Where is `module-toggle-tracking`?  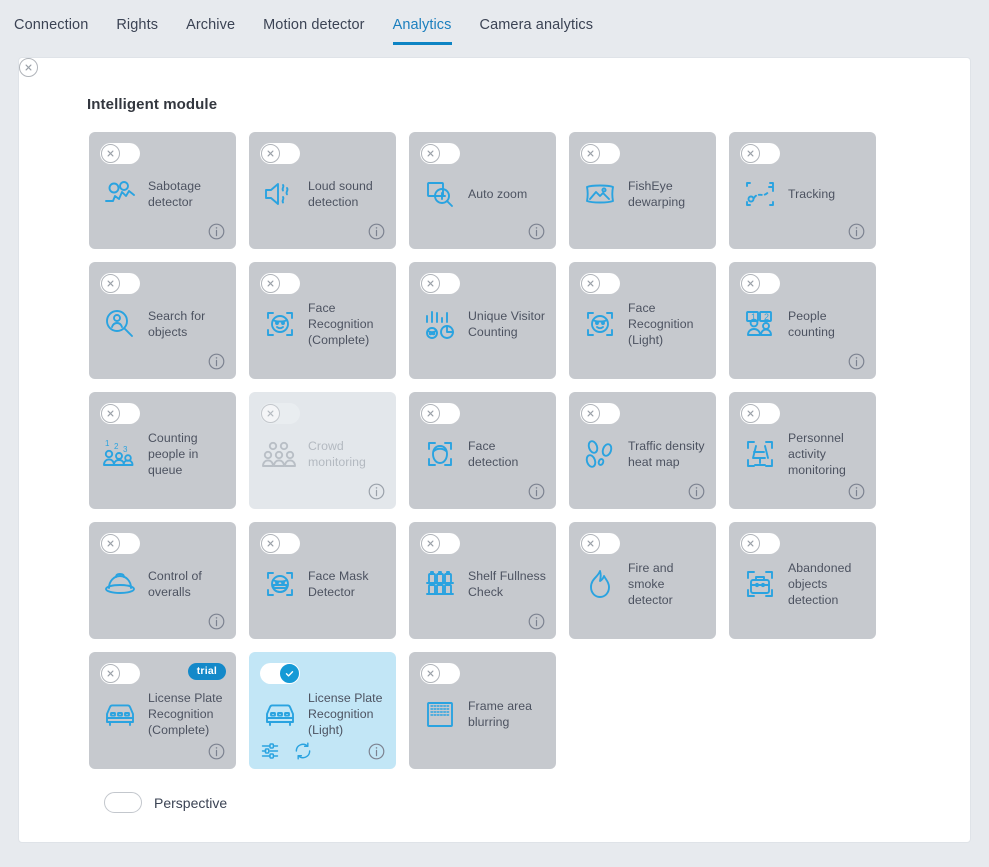
module-toggle-tracking is located at coordinates (760, 153).